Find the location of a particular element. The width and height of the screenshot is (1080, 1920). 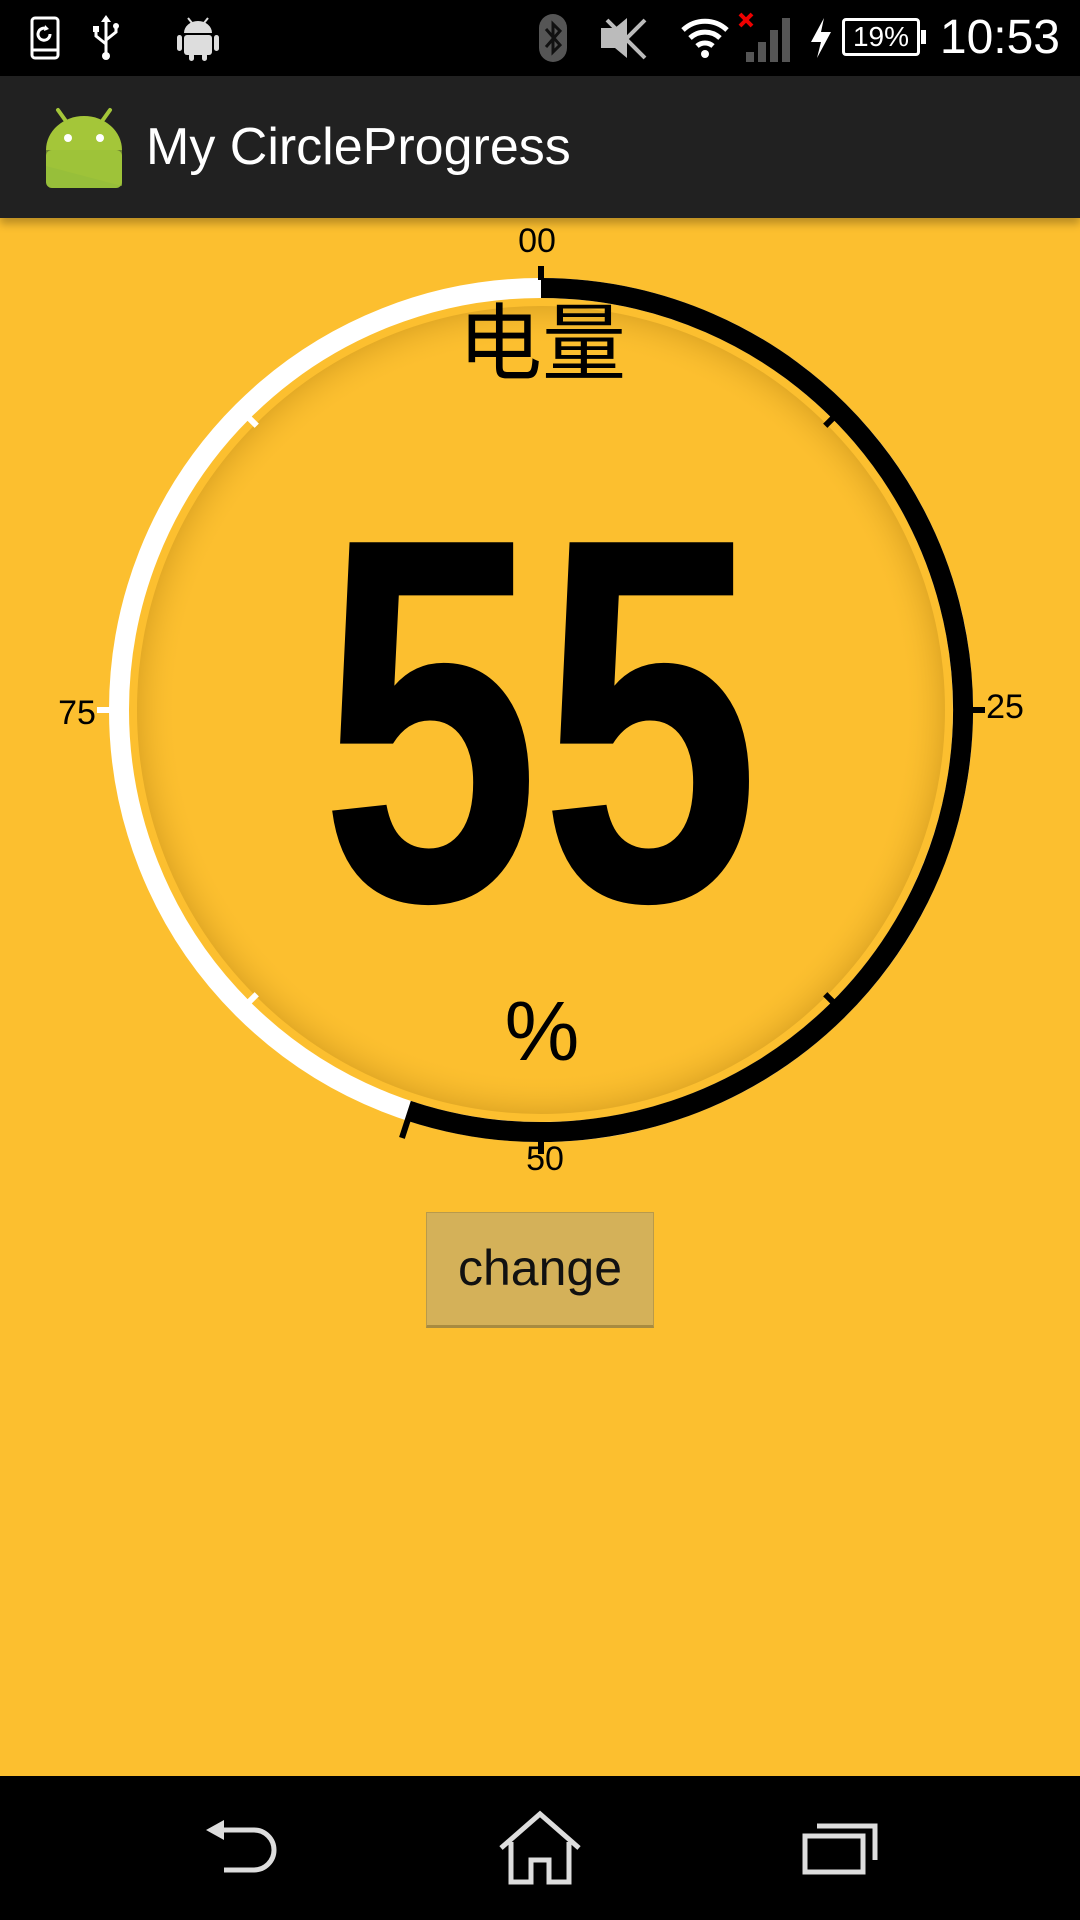

charging-icon is located at coordinates (821, 38).